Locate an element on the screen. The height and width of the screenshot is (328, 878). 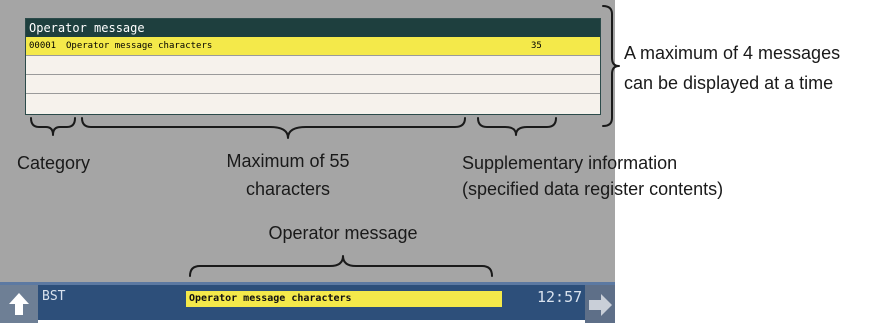
bracket-right is located at coordinates (611, 66).